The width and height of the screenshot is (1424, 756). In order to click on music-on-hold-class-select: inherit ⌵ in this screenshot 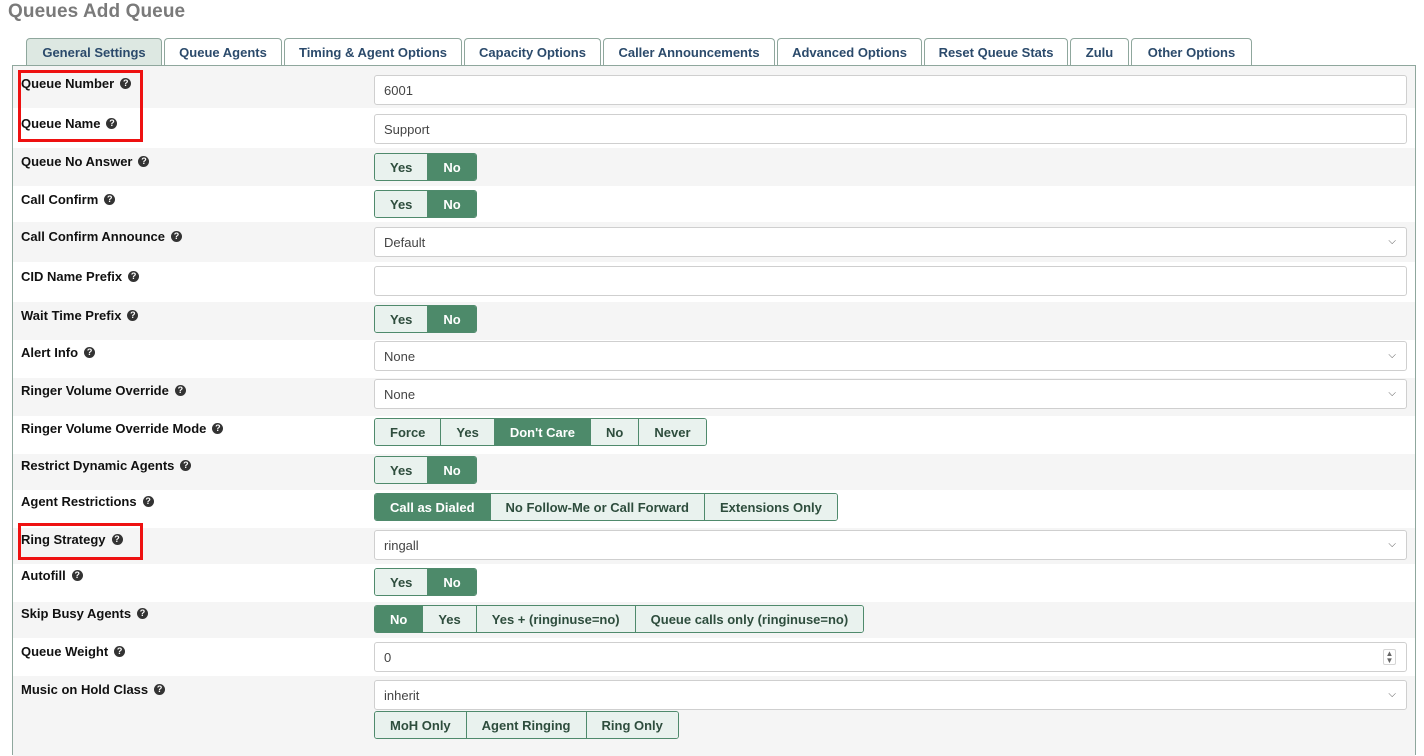, I will do `click(890, 695)`.